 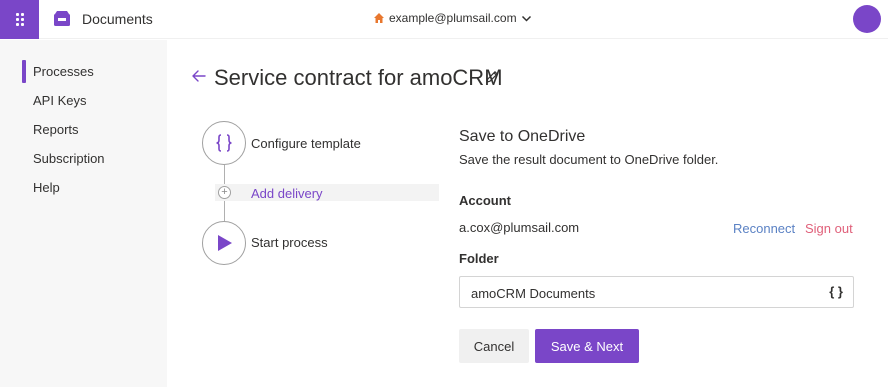 I want to click on step-start-circle, so click(x=224, y=243).